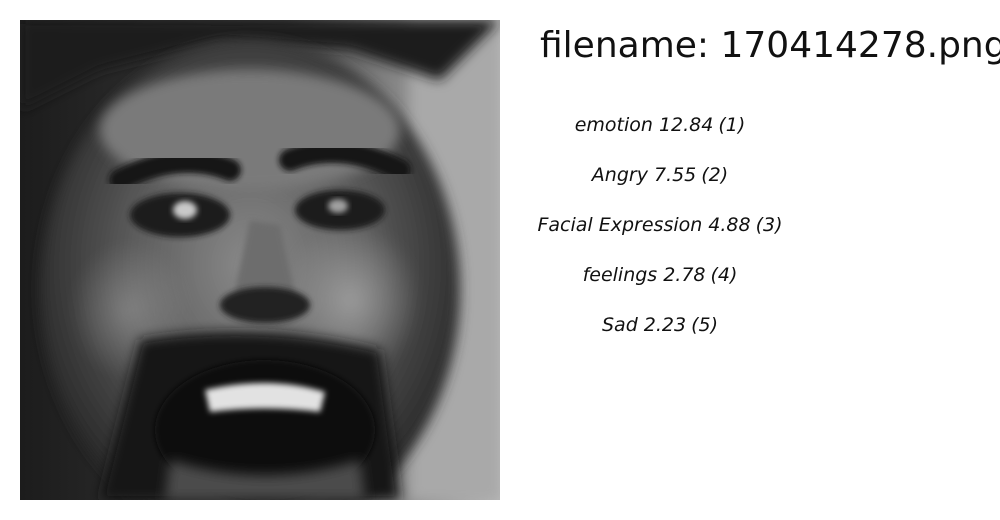 The width and height of the screenshot is (1000, 520). I want to click on list-item: Angry 7.55 (2), so click(660, 175).